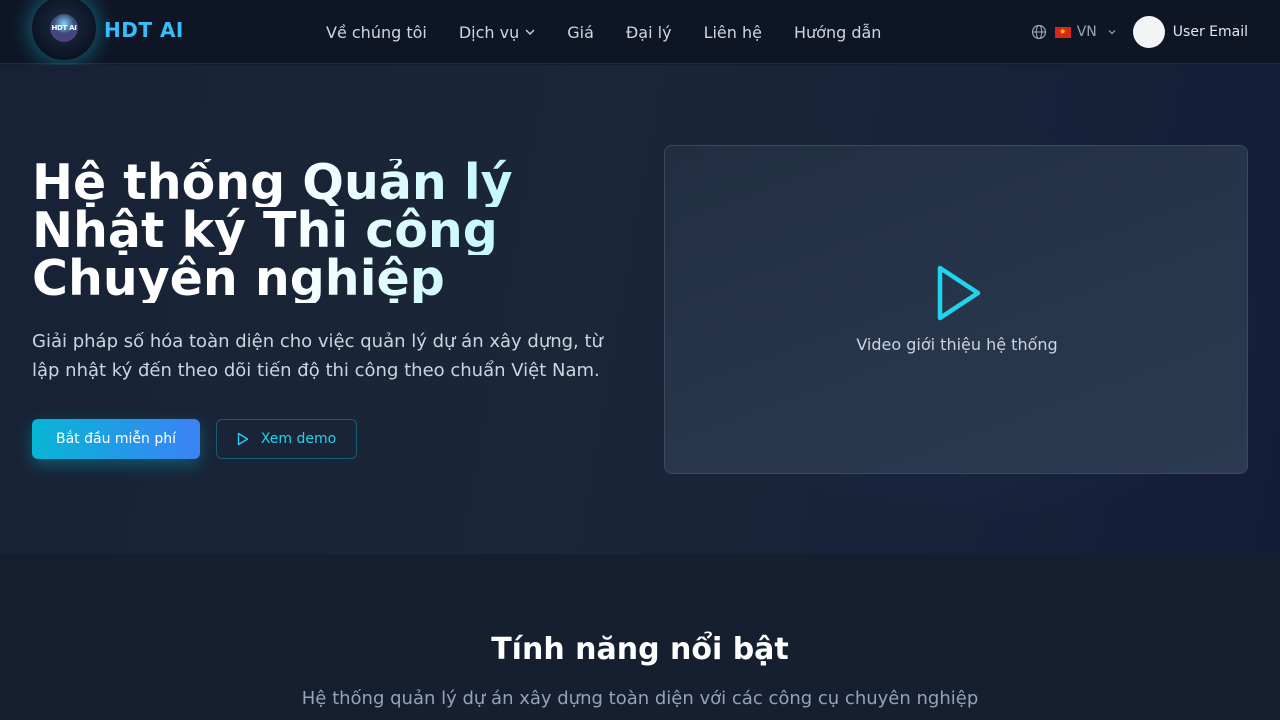 This screenshot has width=1280, height=720. I want to click on start-free-button: Bắt đầu miễn phí, so click(116, 439).